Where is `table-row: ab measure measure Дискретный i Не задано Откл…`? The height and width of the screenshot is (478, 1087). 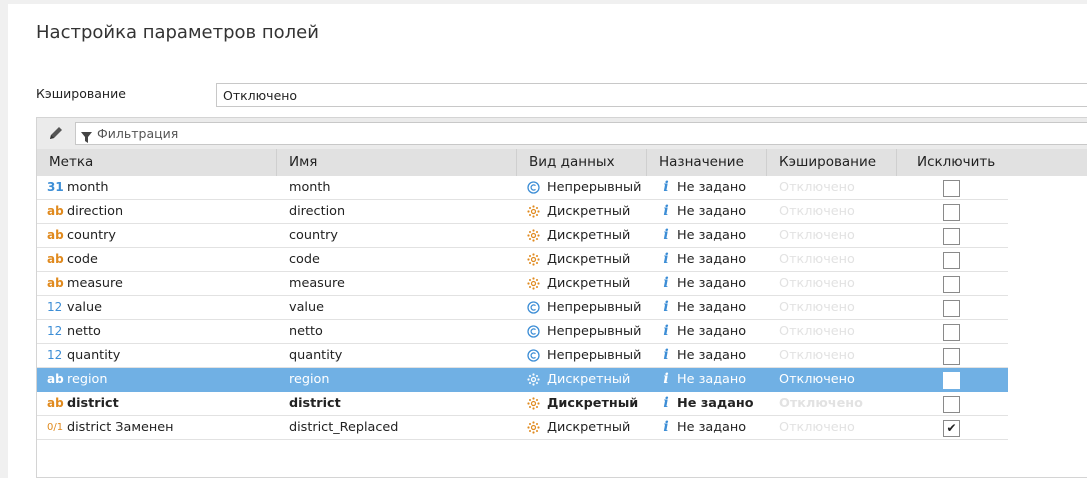
table-row: ab measure measure Дискретный i Не задано Откл… is located at coordinates (522, 284).